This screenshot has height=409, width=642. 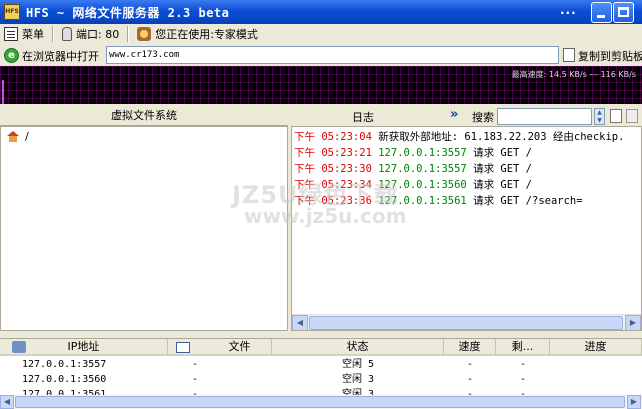 What do you see at coordinates (64, 364) in the screenshot?
I see `cell-ip: 127.0.0.1:3557` at bounding box center [64, 364].